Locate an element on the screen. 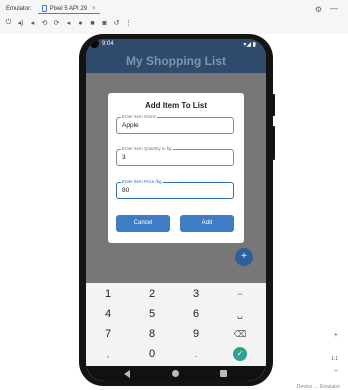 This screenshot has height=390, width=348. key-1: 1 is located at coordinates (108, 294).